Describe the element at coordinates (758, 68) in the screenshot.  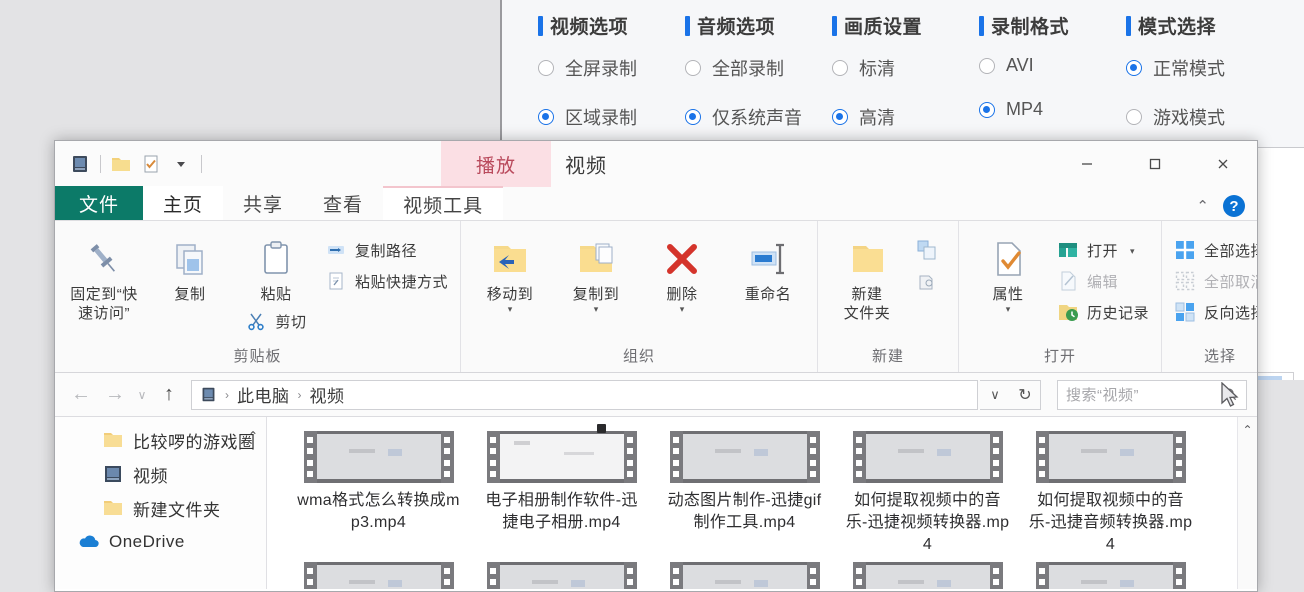
I see `recorder-option: 全部录制` at that location.